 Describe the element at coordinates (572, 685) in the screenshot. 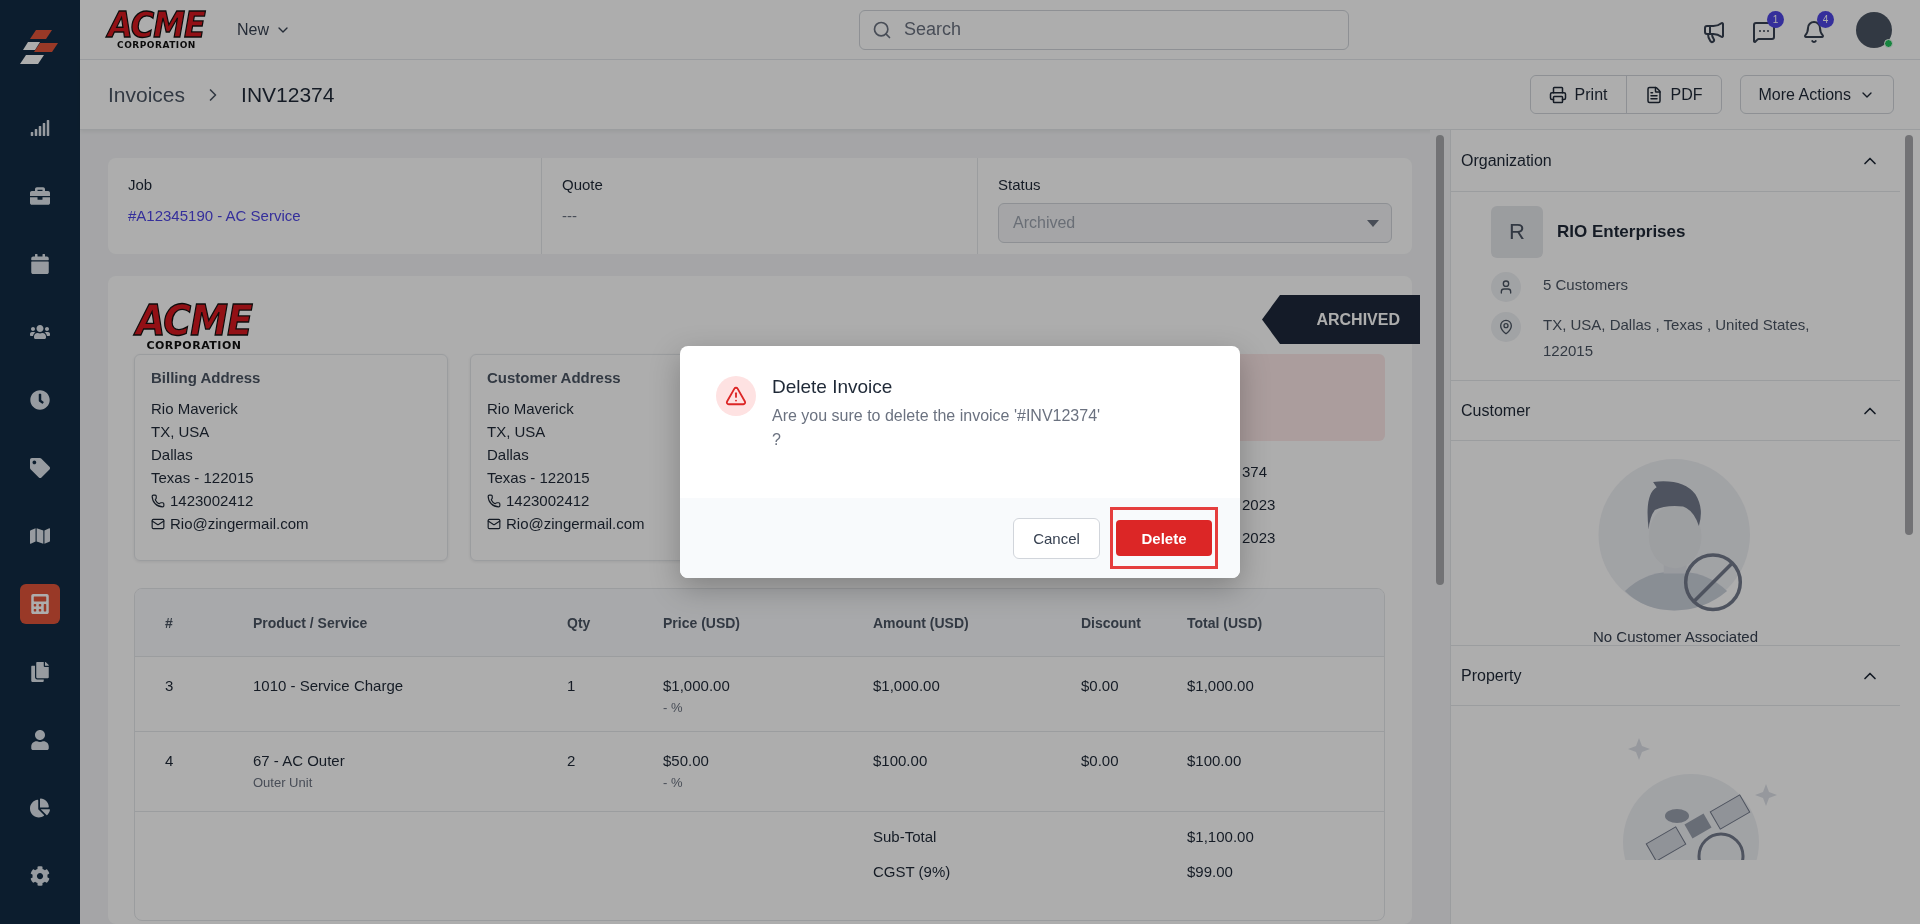

I see `table-cell-text: 1` at that location.